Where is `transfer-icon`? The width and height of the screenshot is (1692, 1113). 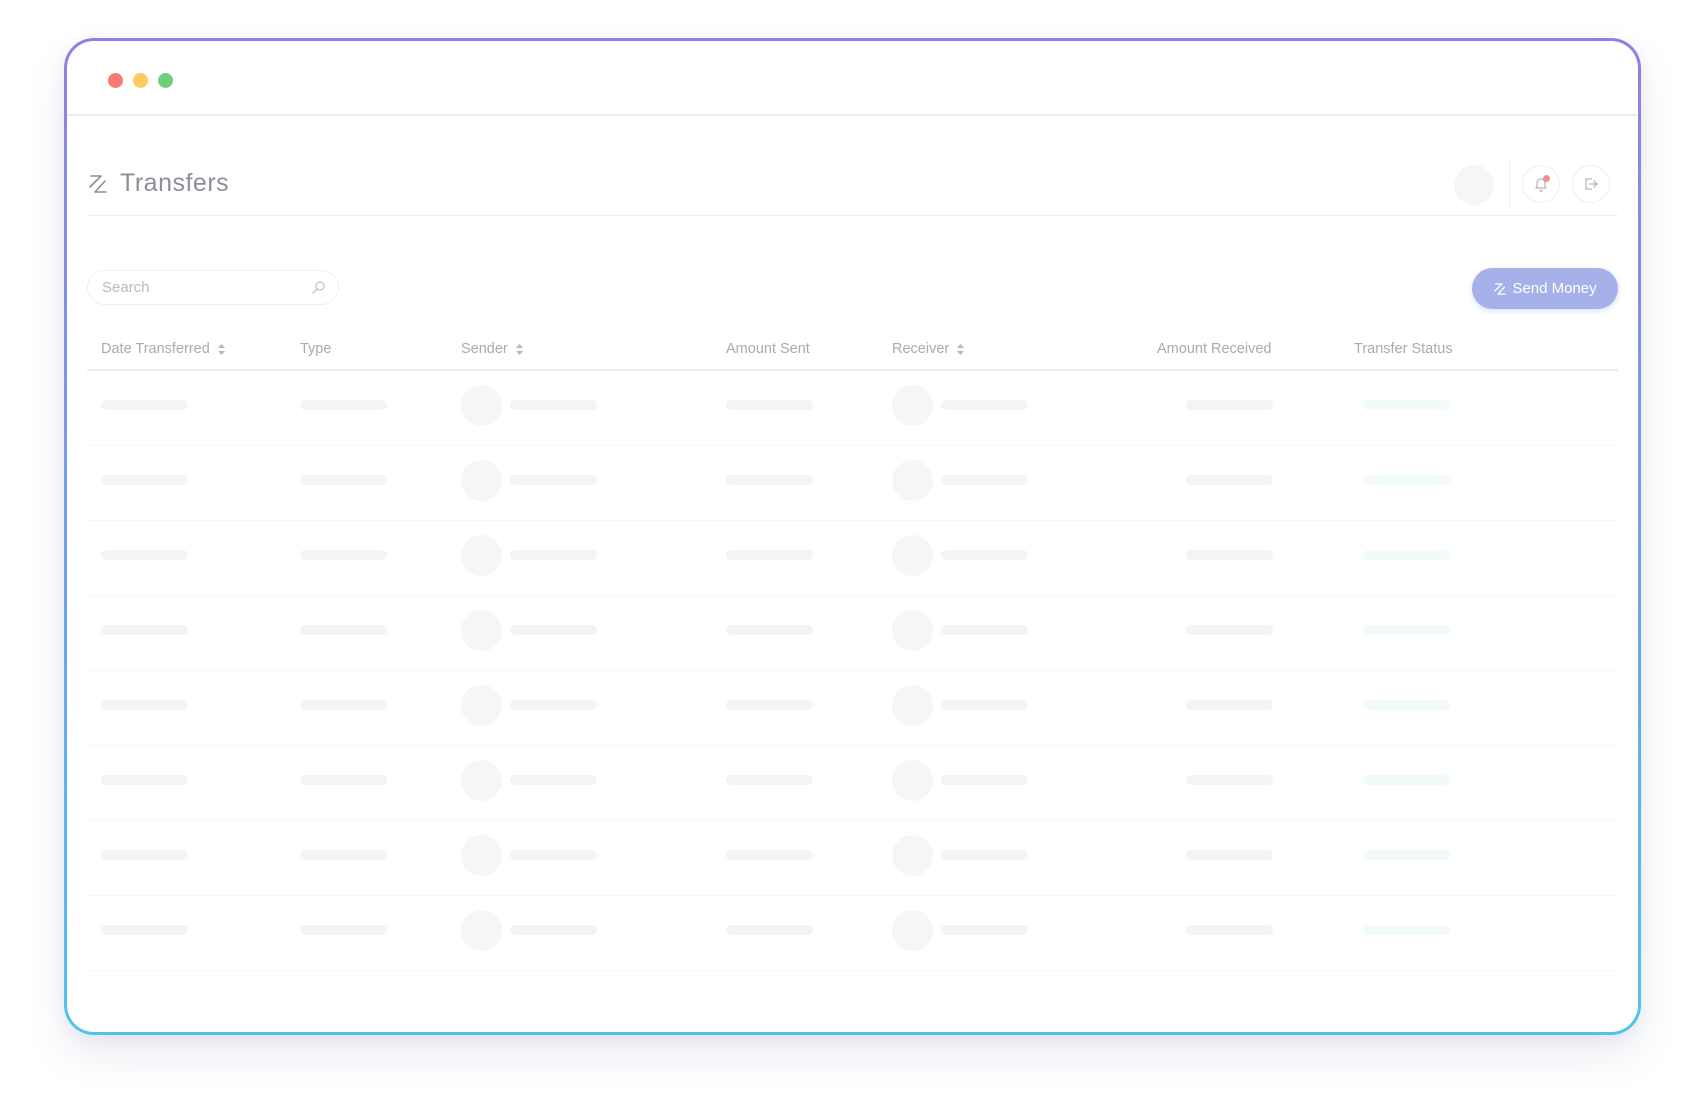
transfer-icon is located at coordinates (1500, 288).